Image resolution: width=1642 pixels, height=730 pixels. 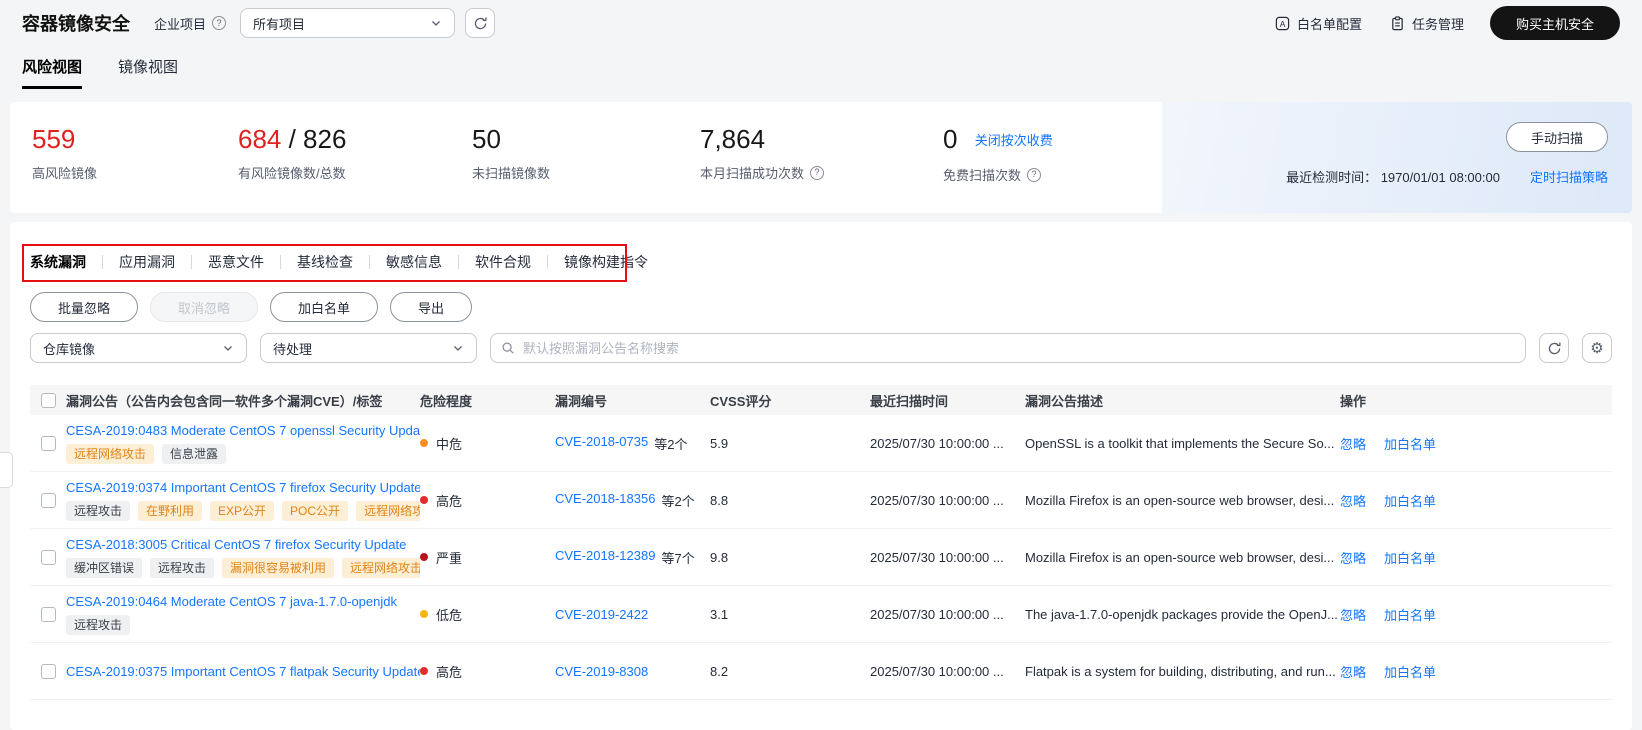 I want to click on table-settings-button: ⚙, so click(x=1597, y=348).